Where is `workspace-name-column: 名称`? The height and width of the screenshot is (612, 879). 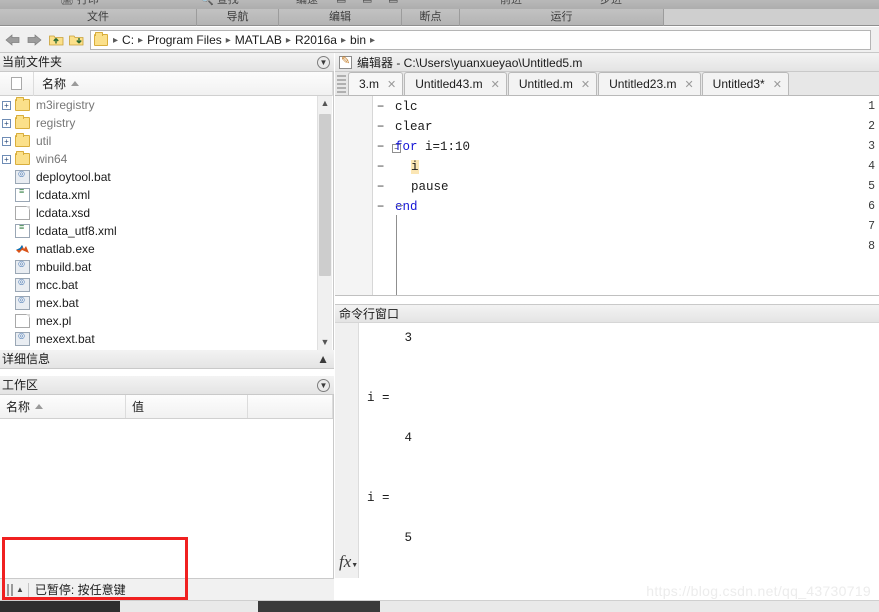 workspace-name-column: 名称 is located at coordinates (63, 406).